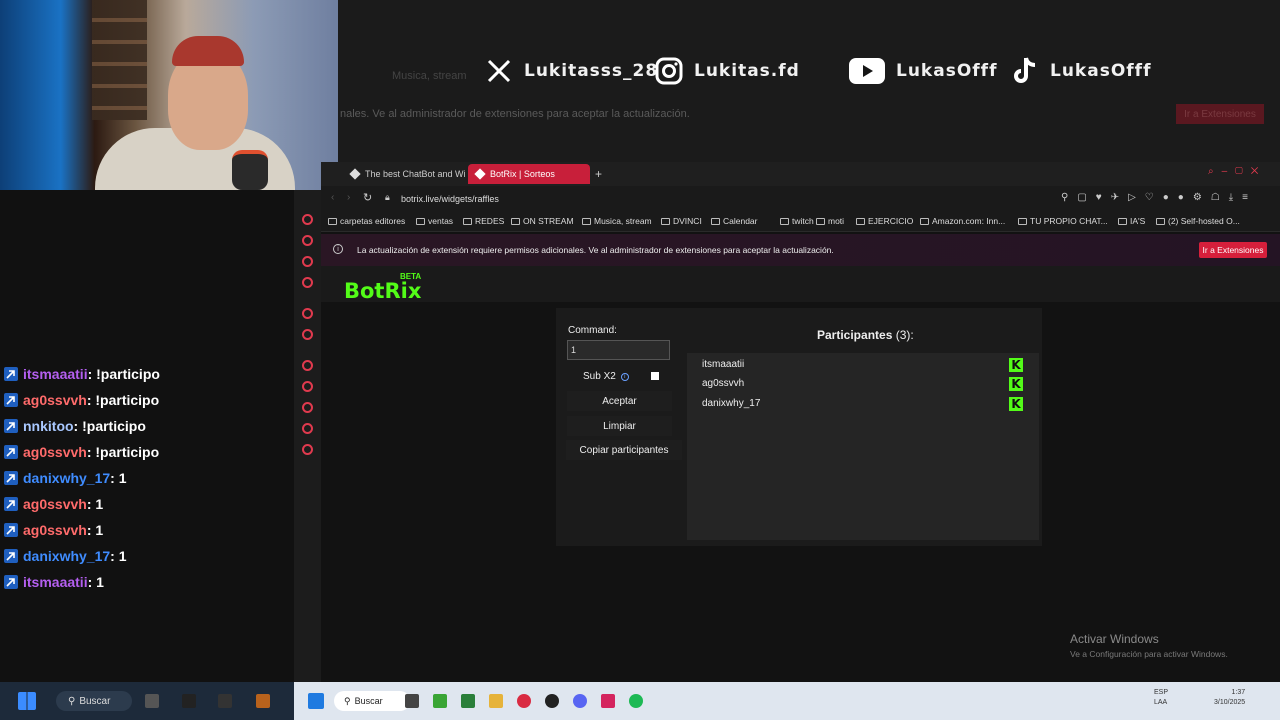 Image resolution: width=1280 pixels, height=720 pixels. I want to click on social-x: Lukitasss_28, so click(571, 71).